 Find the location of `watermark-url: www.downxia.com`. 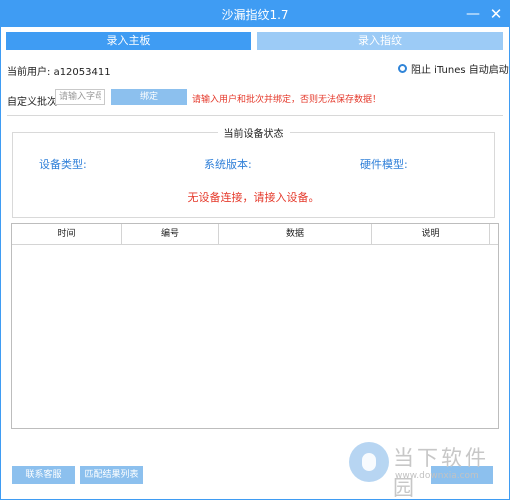

watermark-url: www.downxia.com is located at coordinates (437, 476).